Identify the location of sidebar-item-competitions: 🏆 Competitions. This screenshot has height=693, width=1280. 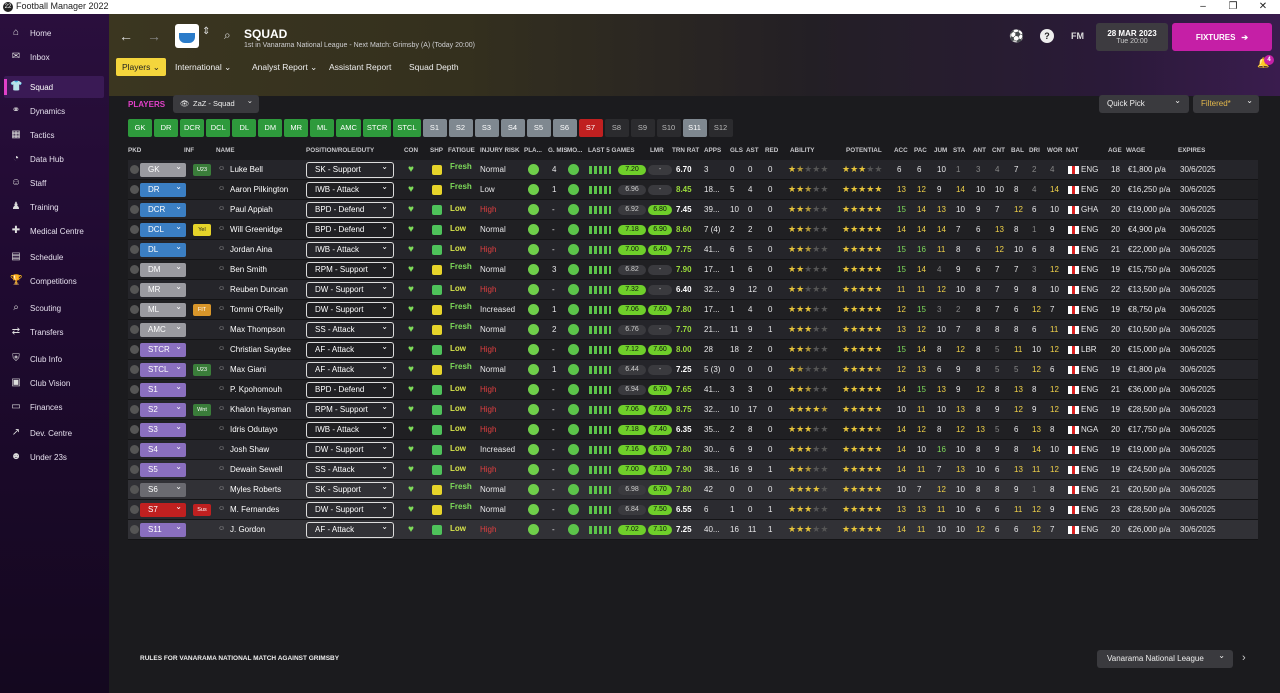
(54, 281).